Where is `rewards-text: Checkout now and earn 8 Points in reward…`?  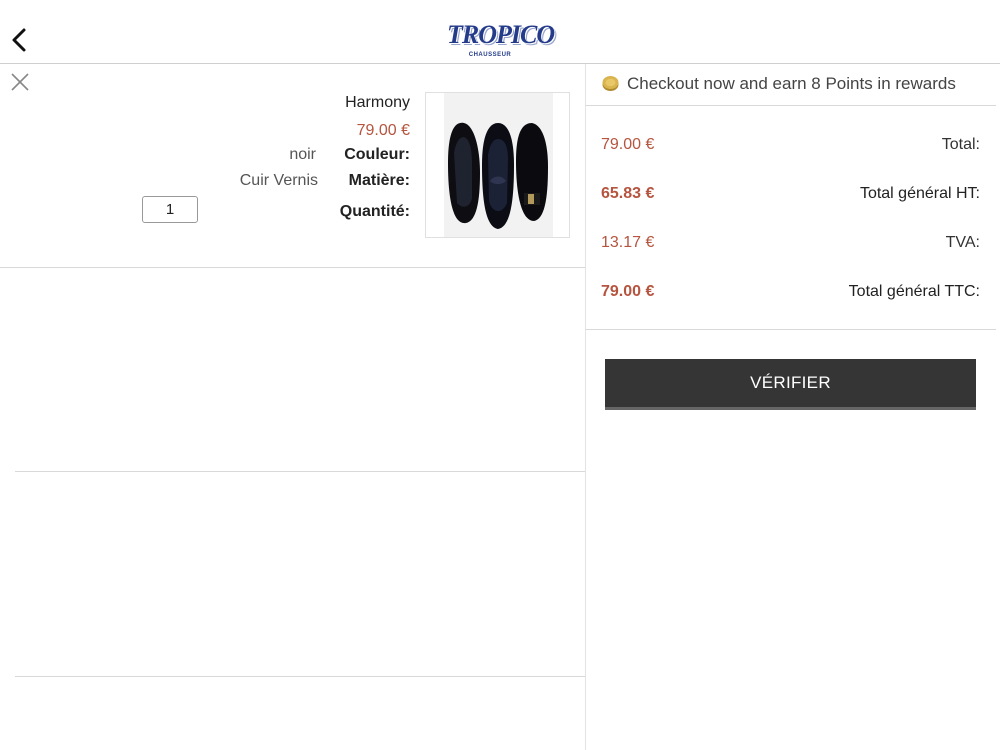 rewards-text: Checkout now and earn 8 Points in reward… is located at coordinates (791, 83).